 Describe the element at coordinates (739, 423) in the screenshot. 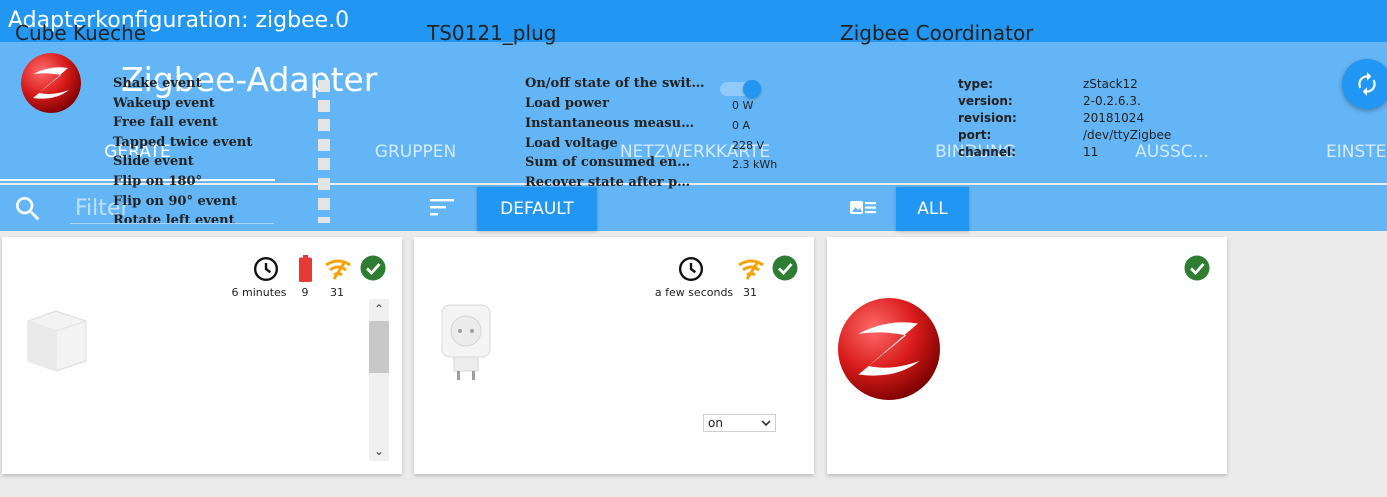

I see `recover-state-select: on` at that location.